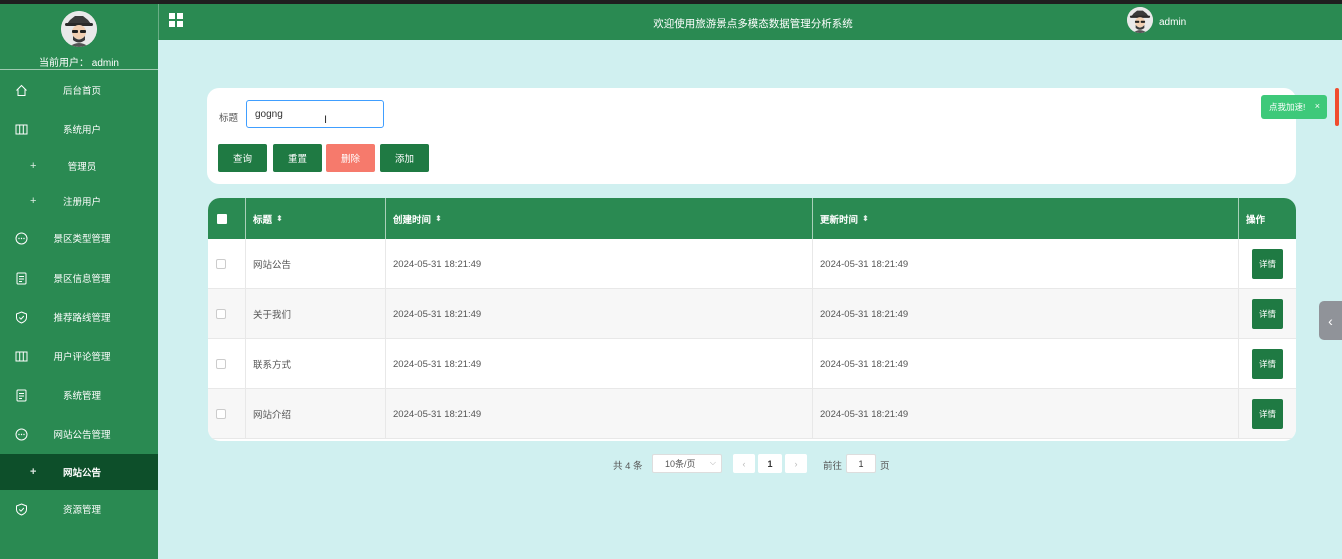  Describe the element at coordinates (712, 462) in the screenshot. I see `chevron-down-icon: ⌵` at that location.